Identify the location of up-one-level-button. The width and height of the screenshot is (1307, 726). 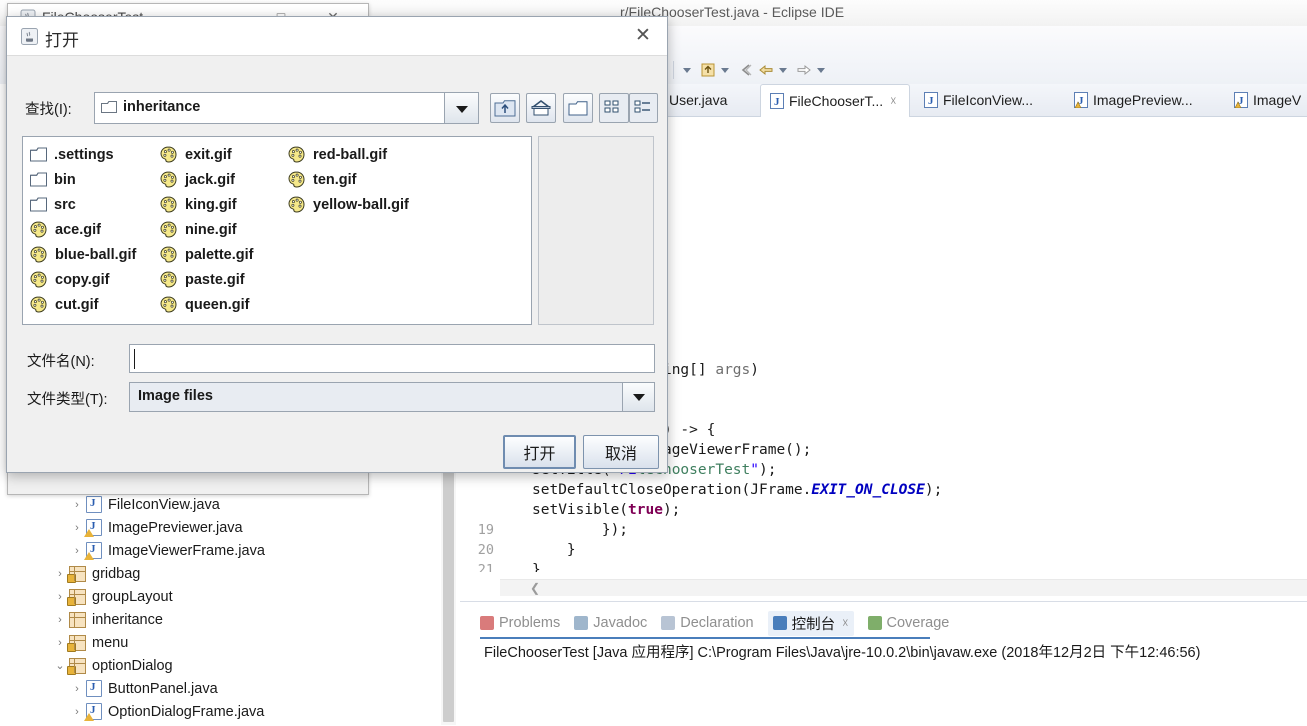
(505, 108).